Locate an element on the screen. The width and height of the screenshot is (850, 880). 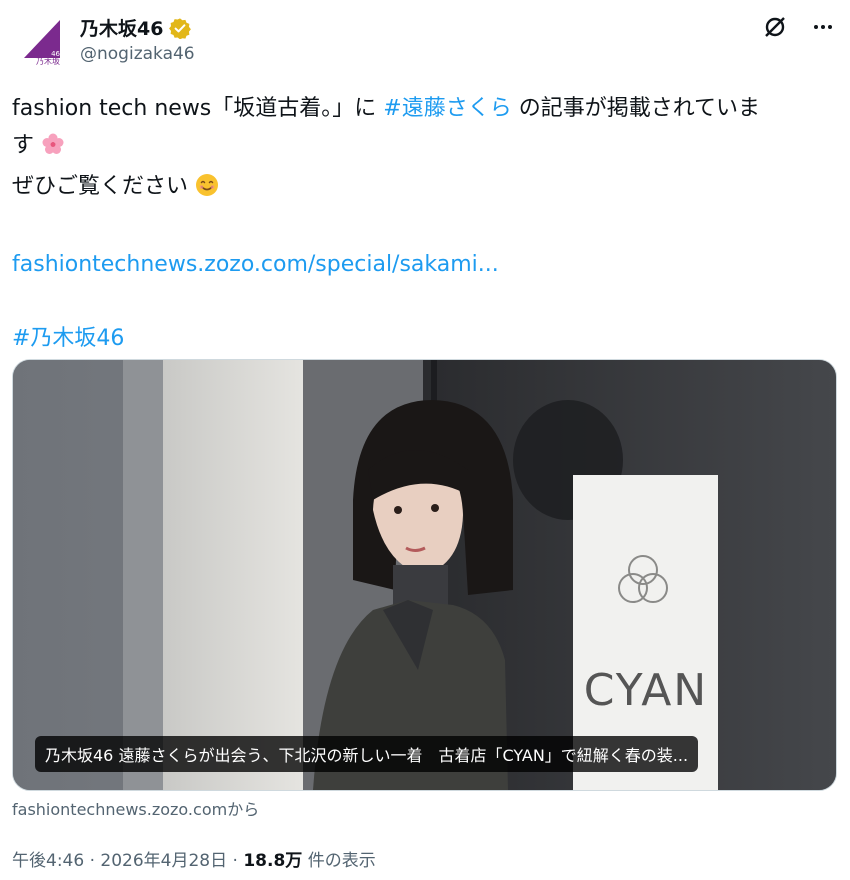
views-count: 18.8万 is located at coordinates (273, 861).